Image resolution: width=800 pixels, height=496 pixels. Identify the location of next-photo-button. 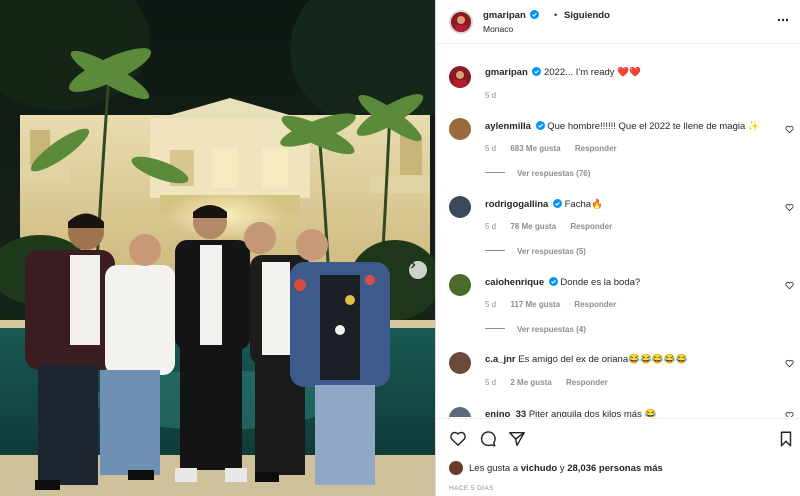
(418, 270).